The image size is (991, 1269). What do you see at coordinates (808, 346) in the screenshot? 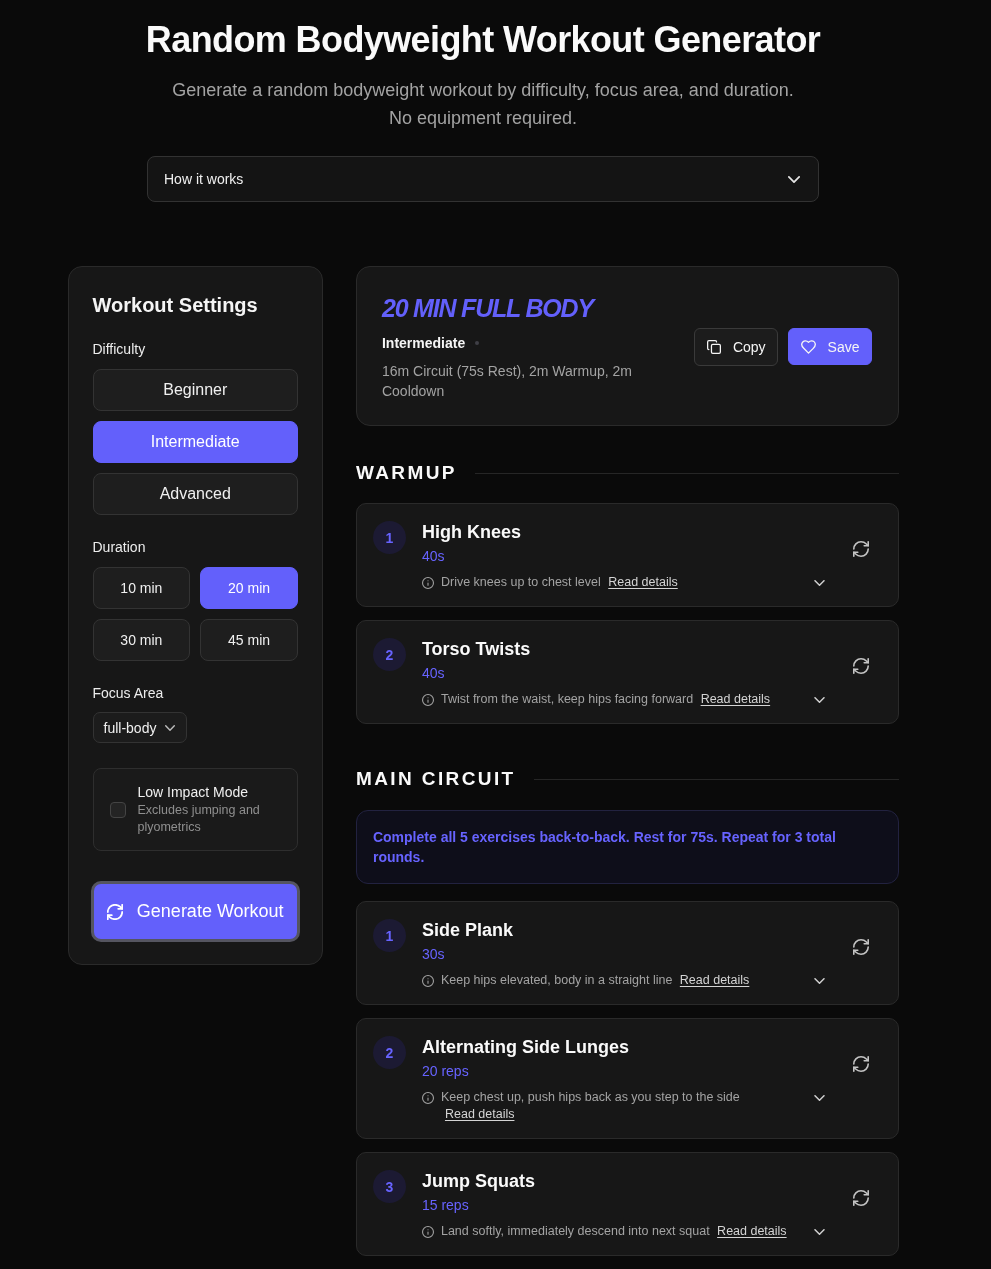
I see `heart-icon` at bounding box center [808, 346].